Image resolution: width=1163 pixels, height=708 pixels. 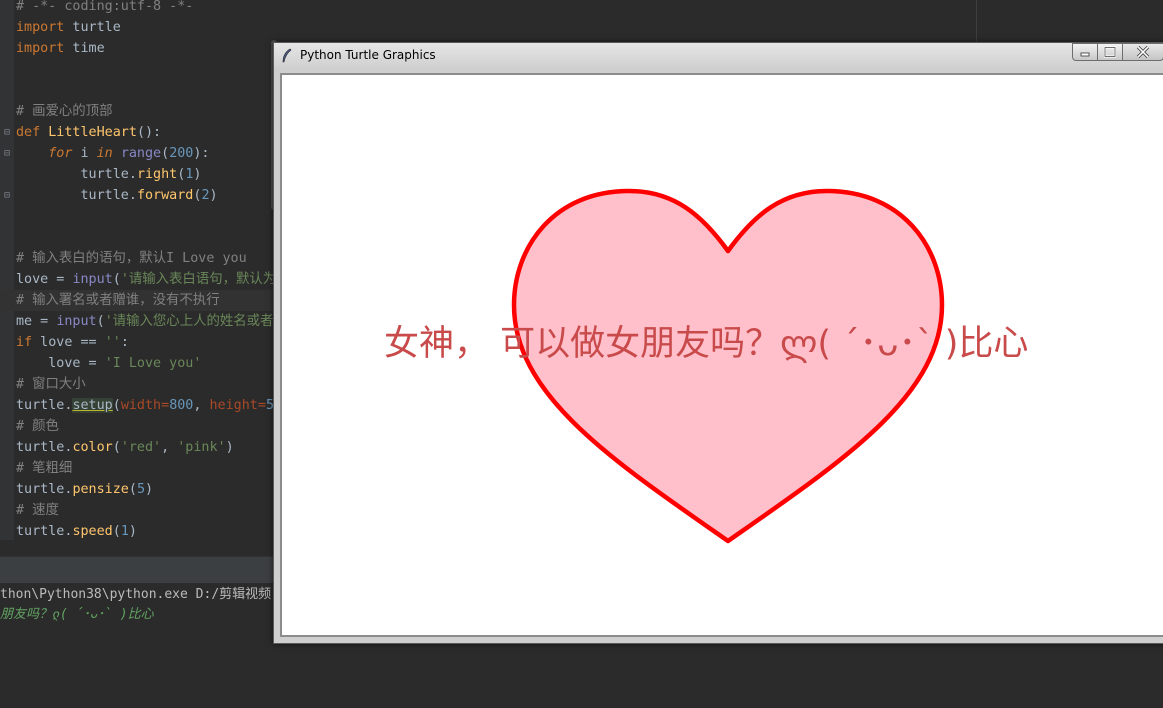 I want to click on minimize-button, so click(x=1085, y=52).